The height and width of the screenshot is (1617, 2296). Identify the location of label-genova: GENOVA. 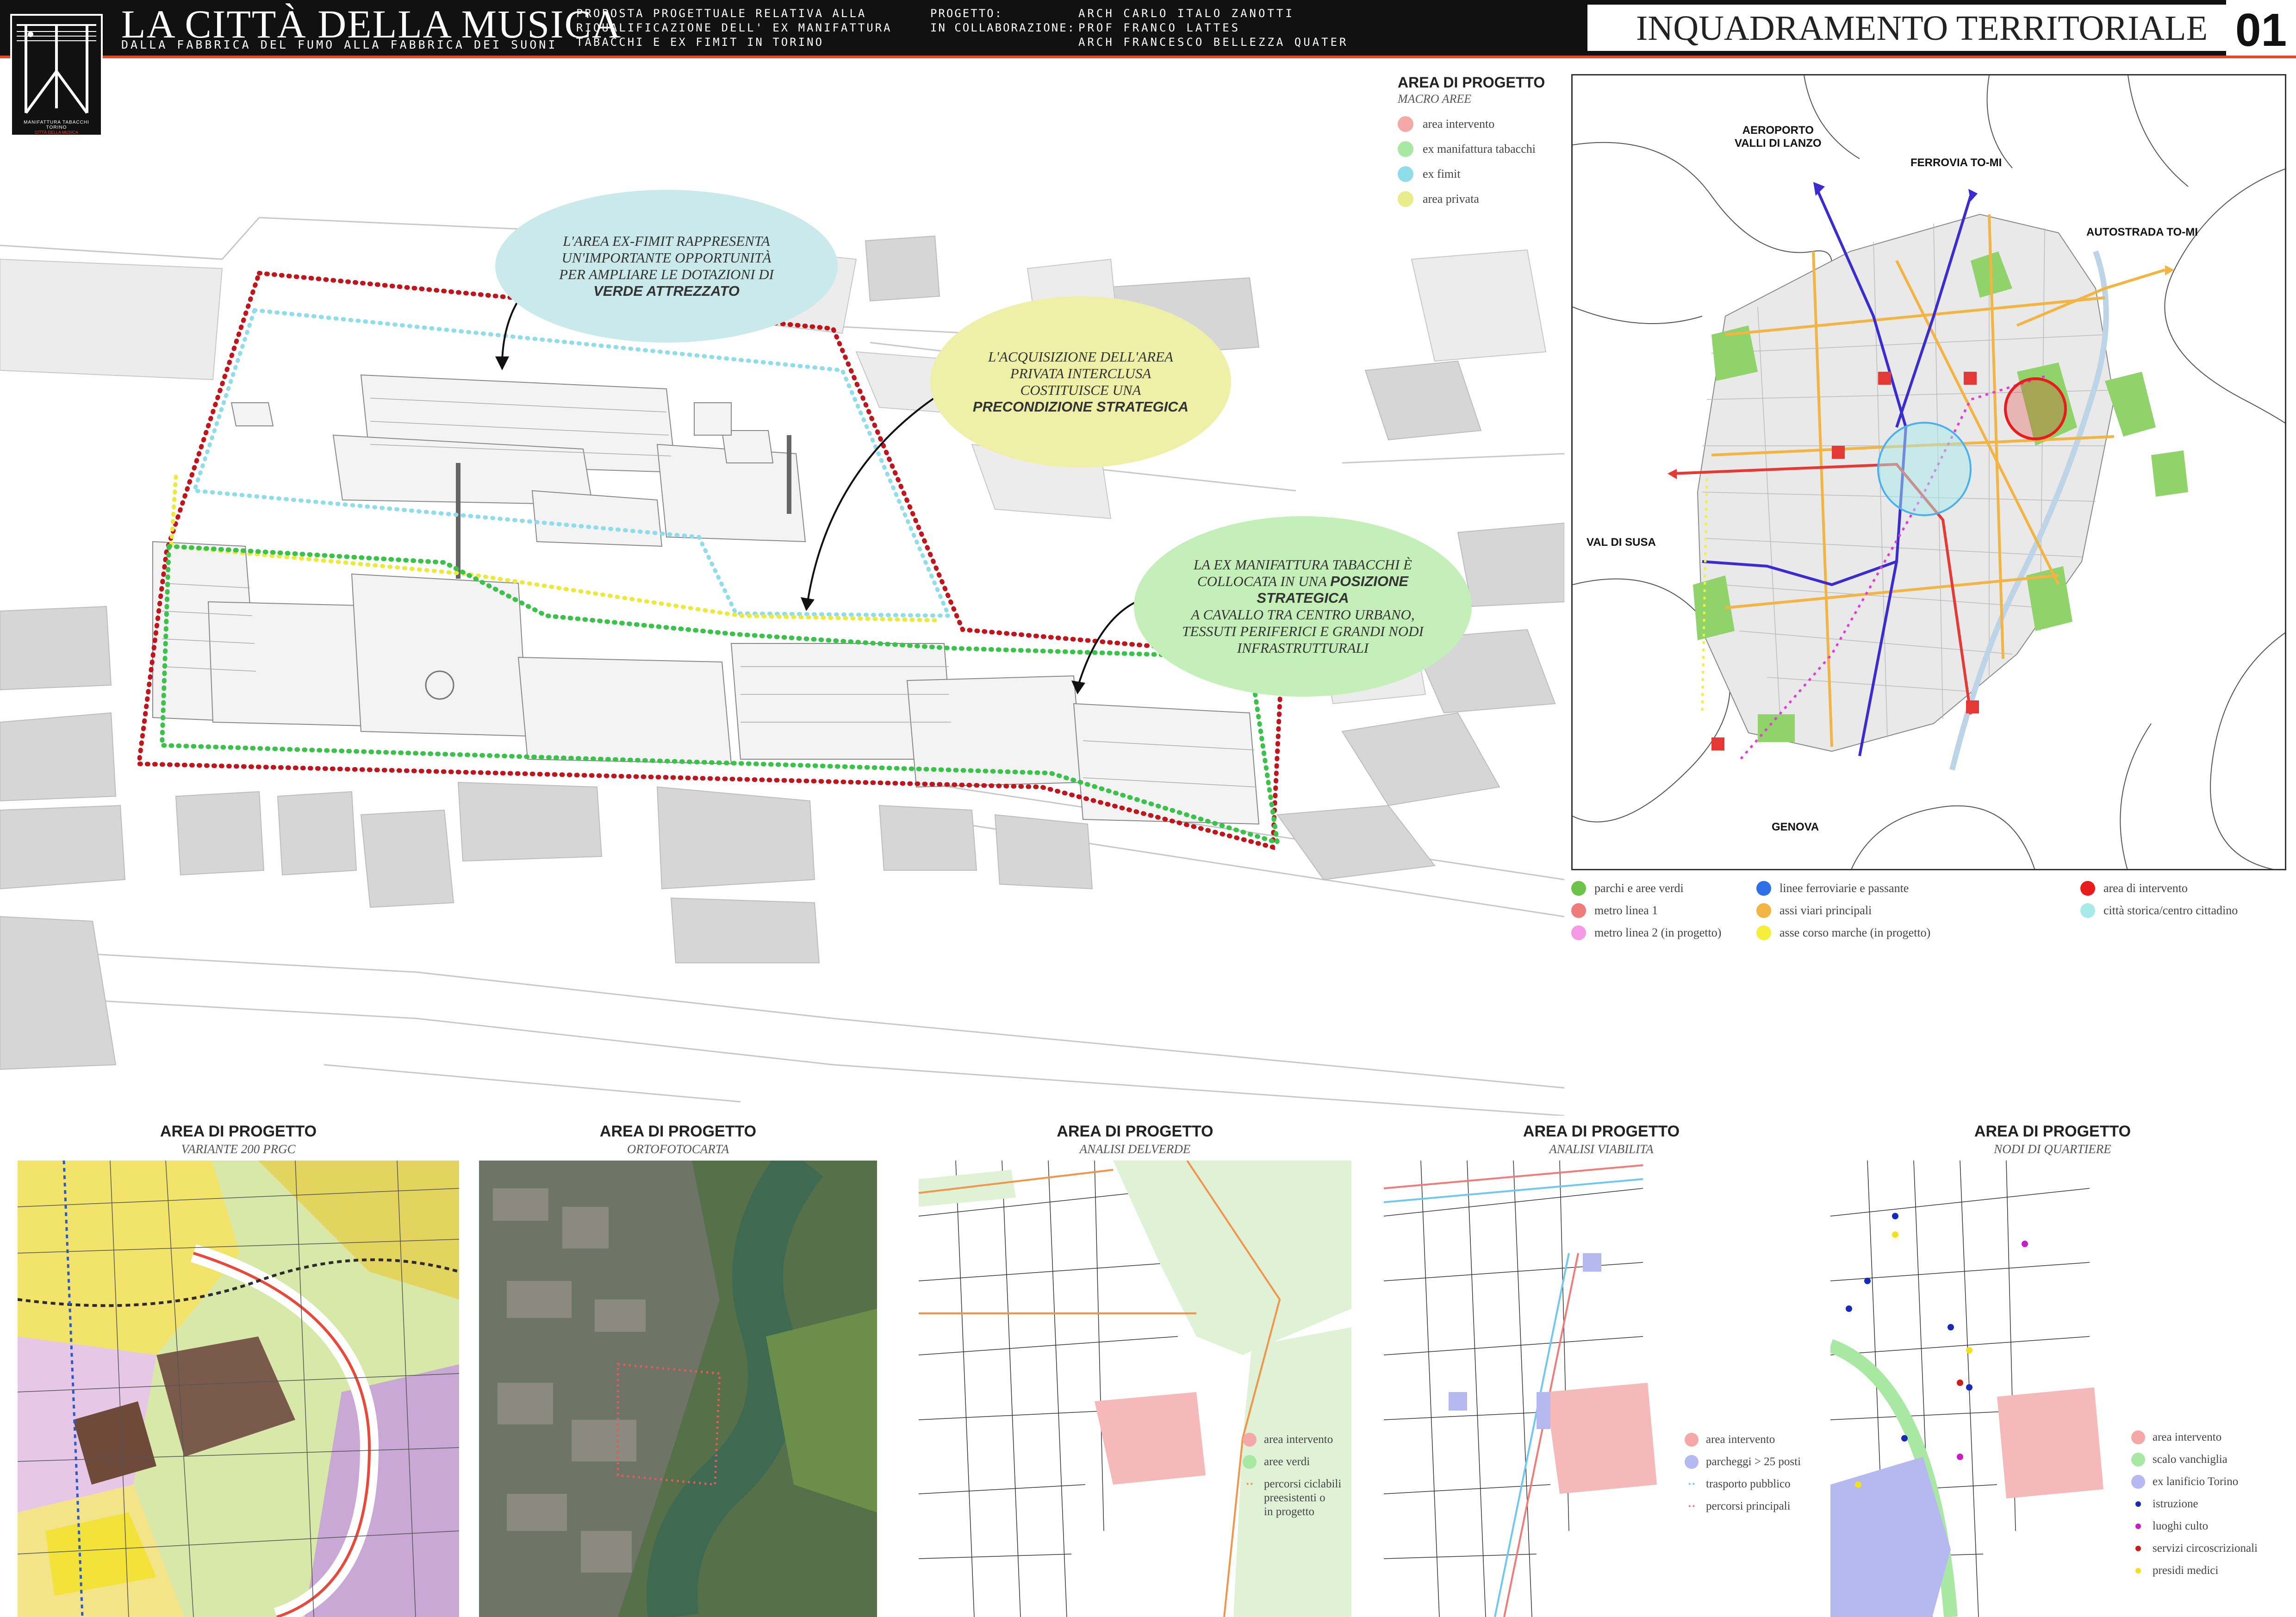
(1795, 827).